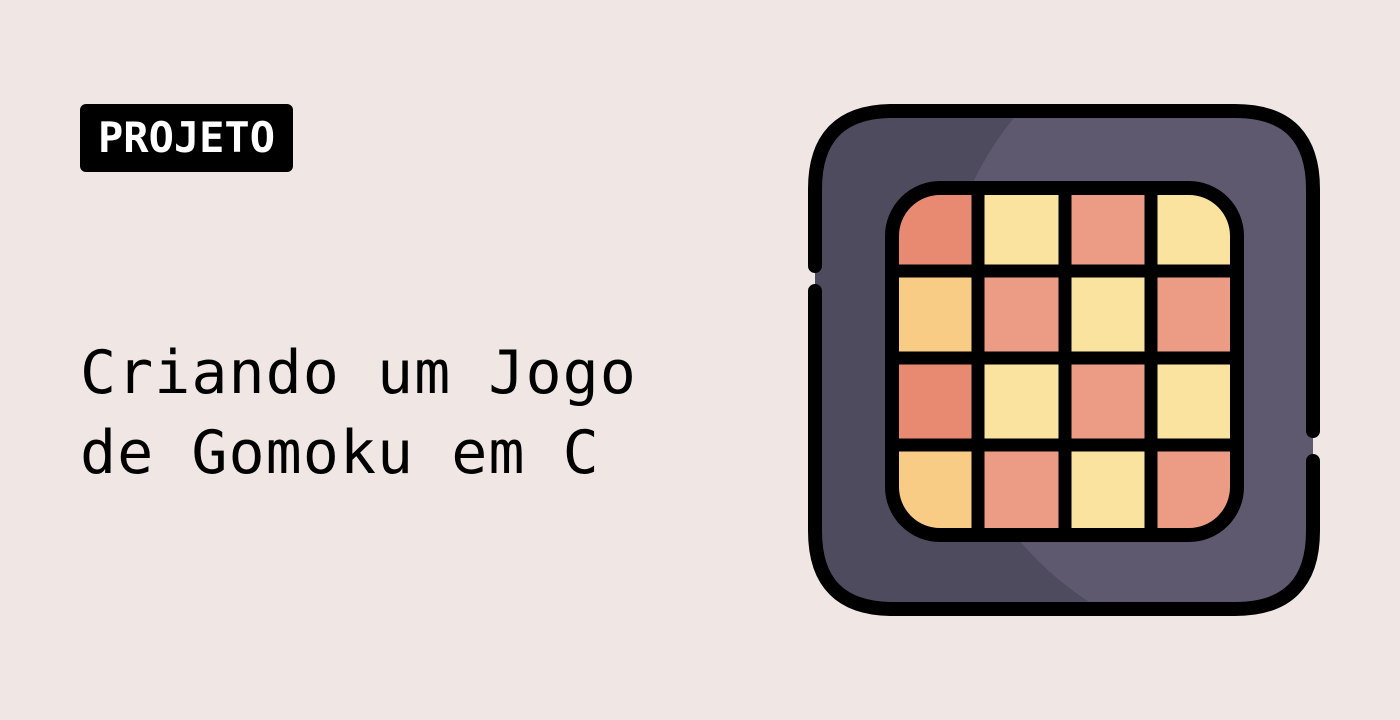 The image size is (1400, 720). What do you see at coordinates (340, 453) in the screenshot?
I see `title-line-2: de Gomoku em C` at bounding box center [340, 453].